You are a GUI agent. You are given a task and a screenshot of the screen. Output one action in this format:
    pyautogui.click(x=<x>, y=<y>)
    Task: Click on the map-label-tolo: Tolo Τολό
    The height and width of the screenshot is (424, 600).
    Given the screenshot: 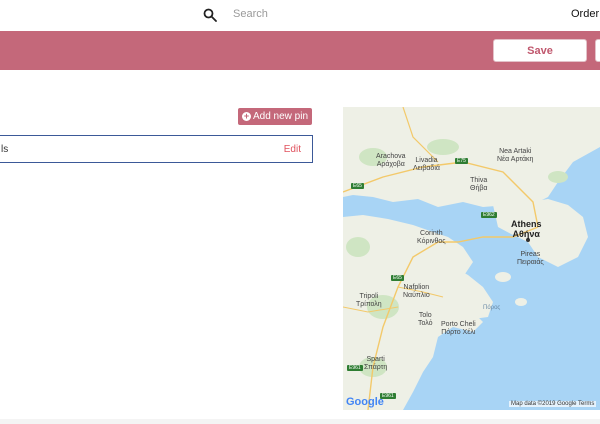 What is the action you would take?
    pyautogui.click(x=425, y=319)
    